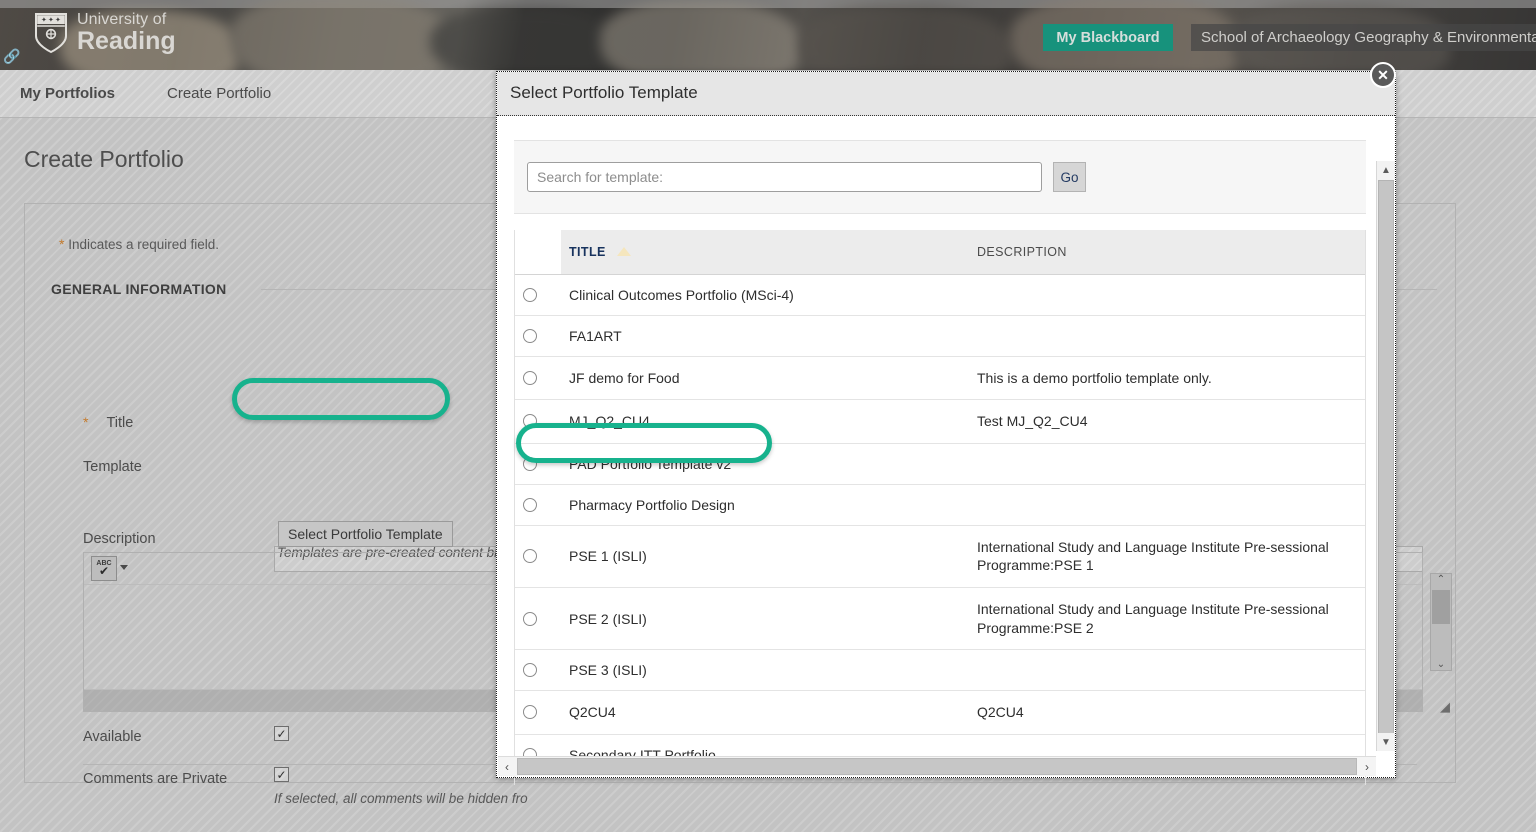 Image resolution: width=1536 pixels, height=832 pixels. What do you see at coordinates (946, 94) in the screenshot?
I see `modal-header: Select Portfolio Template` at bounding box center [946, 94].